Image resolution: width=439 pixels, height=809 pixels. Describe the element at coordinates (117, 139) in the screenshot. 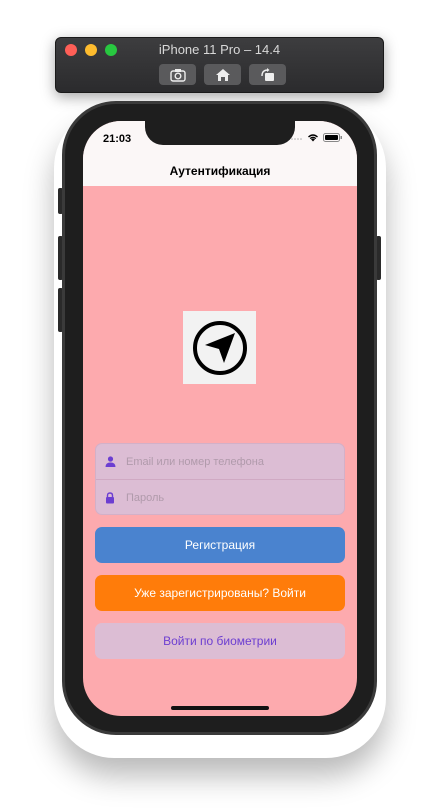

I see `status-time: 21:03` at that location.